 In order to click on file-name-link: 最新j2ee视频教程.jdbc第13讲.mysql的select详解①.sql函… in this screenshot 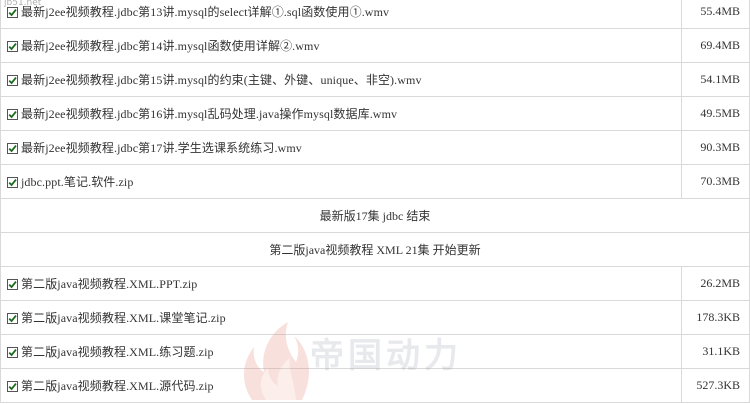, I will do `click(205, 12)`.